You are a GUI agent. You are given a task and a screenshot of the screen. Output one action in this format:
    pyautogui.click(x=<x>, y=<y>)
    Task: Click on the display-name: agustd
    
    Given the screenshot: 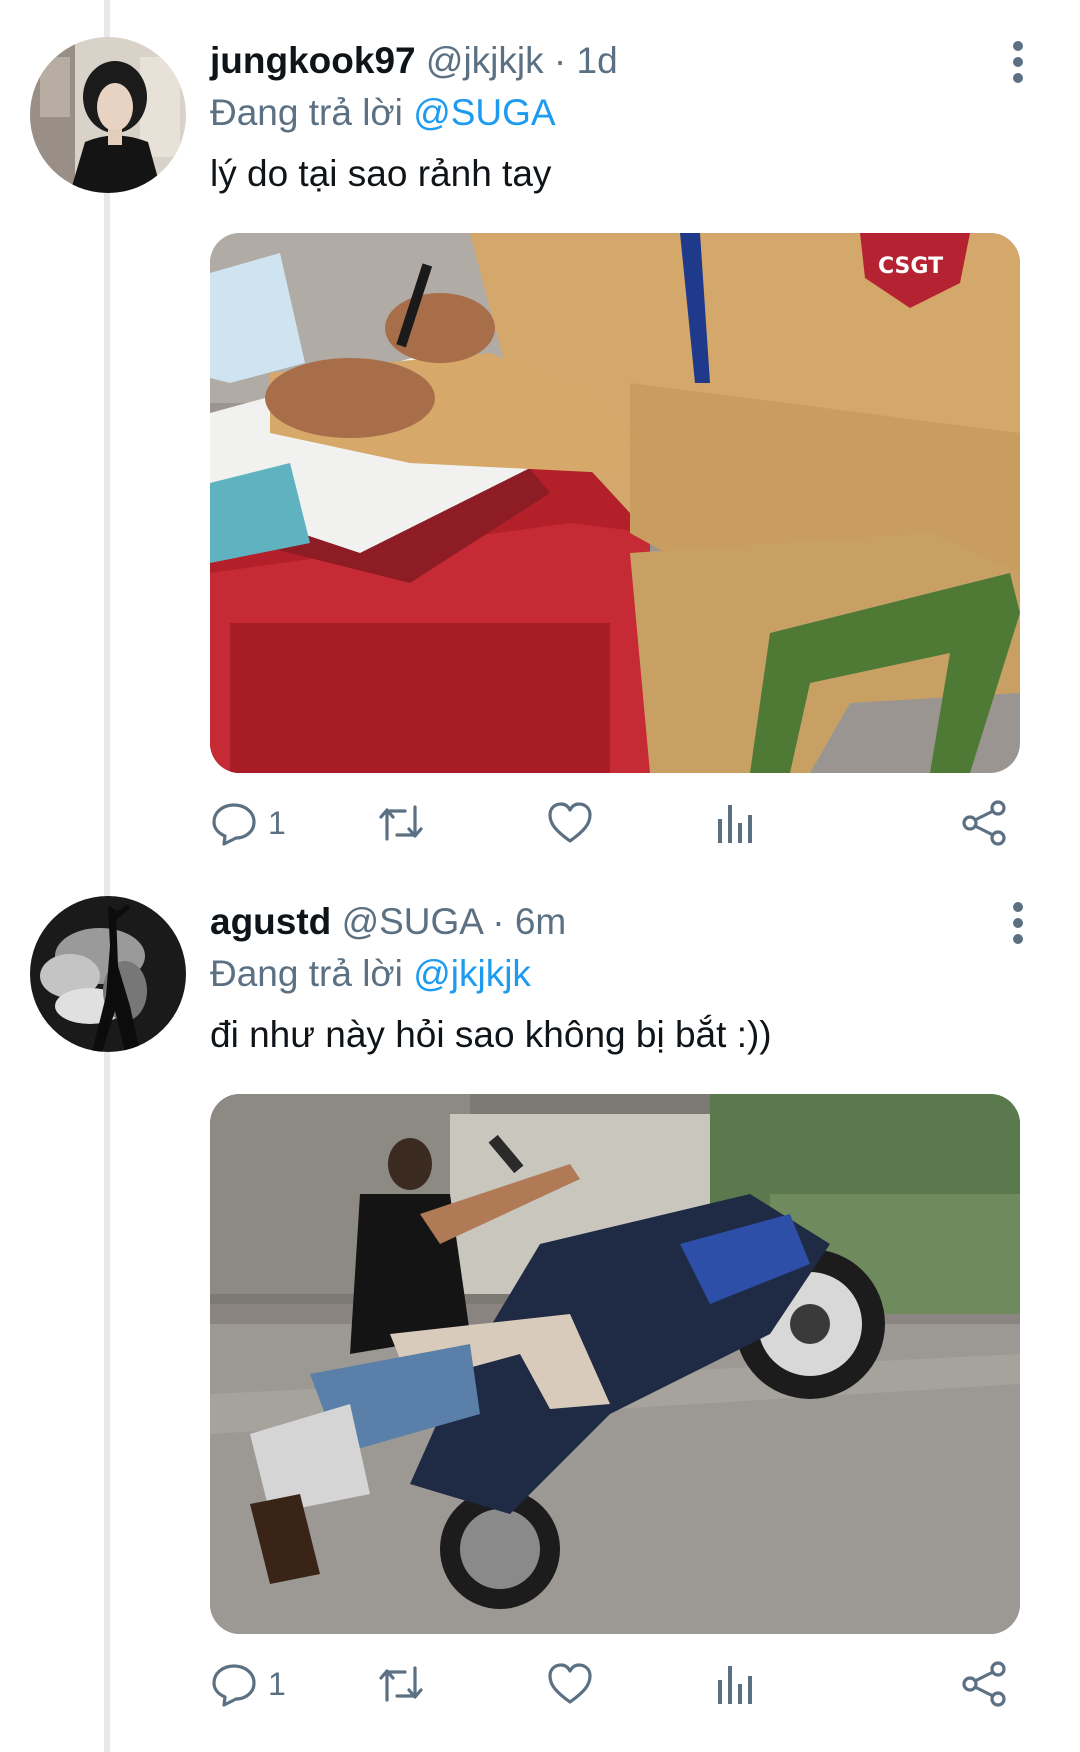 What is the action you would take?
    pyautogui.click(x=270, y=921)
    